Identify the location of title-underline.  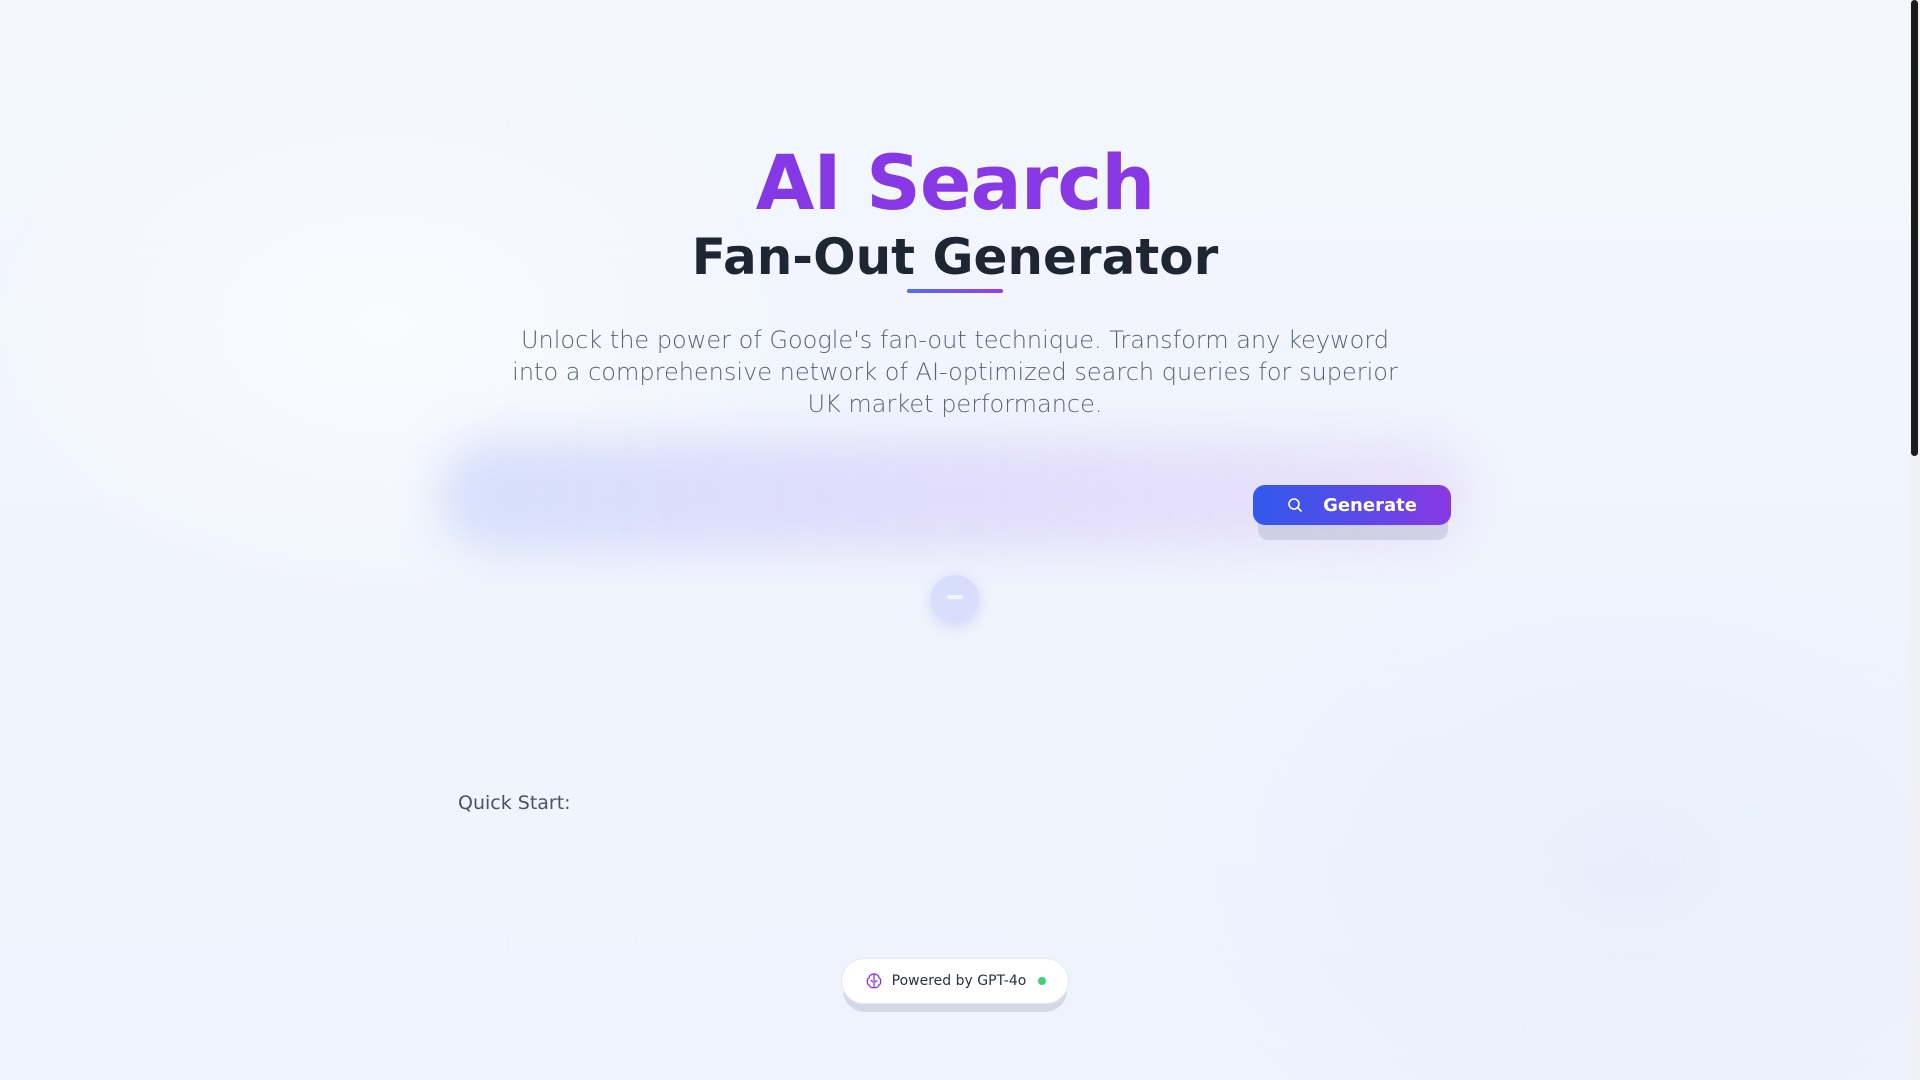
(955, 291).